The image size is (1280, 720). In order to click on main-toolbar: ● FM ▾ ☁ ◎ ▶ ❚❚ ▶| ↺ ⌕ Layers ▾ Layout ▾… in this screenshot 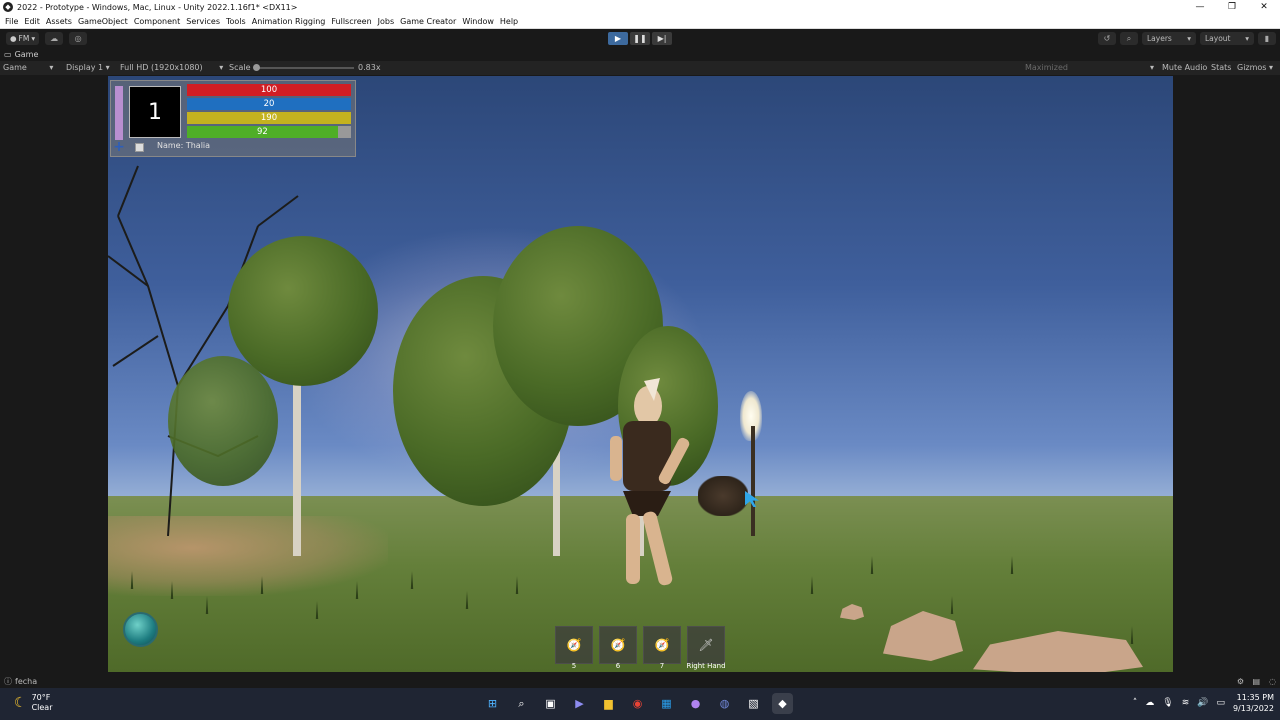, I will do `click(640, 38)`.